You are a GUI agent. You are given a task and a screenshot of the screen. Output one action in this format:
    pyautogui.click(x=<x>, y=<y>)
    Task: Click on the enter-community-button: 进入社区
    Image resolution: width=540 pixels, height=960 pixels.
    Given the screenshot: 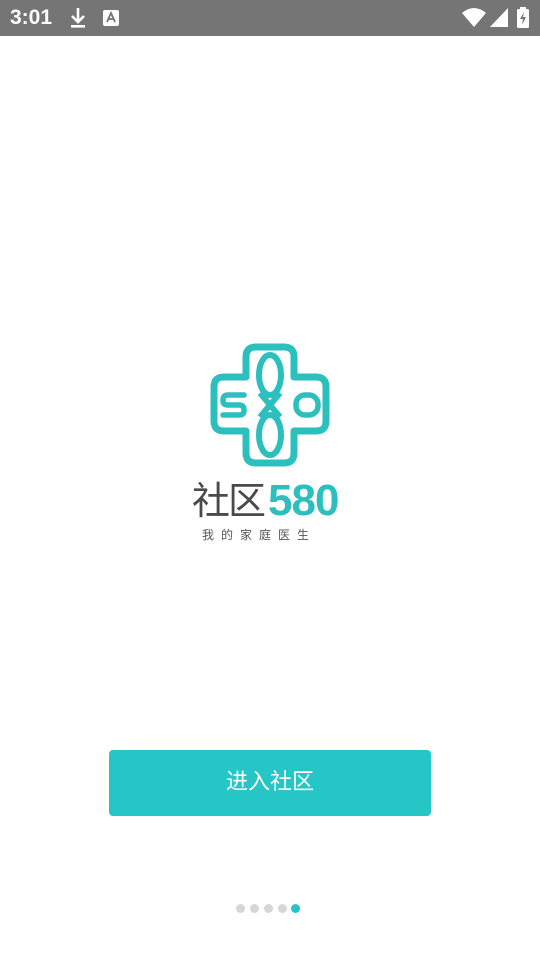 What is the action you would take?
    pyautogui.click(x=270, y=783)
    